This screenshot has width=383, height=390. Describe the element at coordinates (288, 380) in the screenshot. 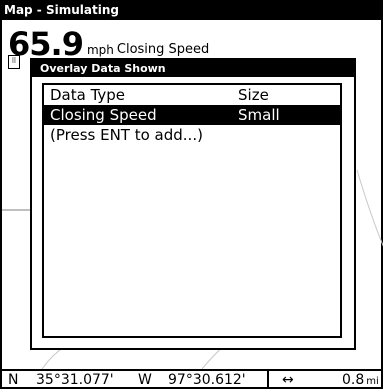

I see `left-right-arrow-icon: ↔` at that location.